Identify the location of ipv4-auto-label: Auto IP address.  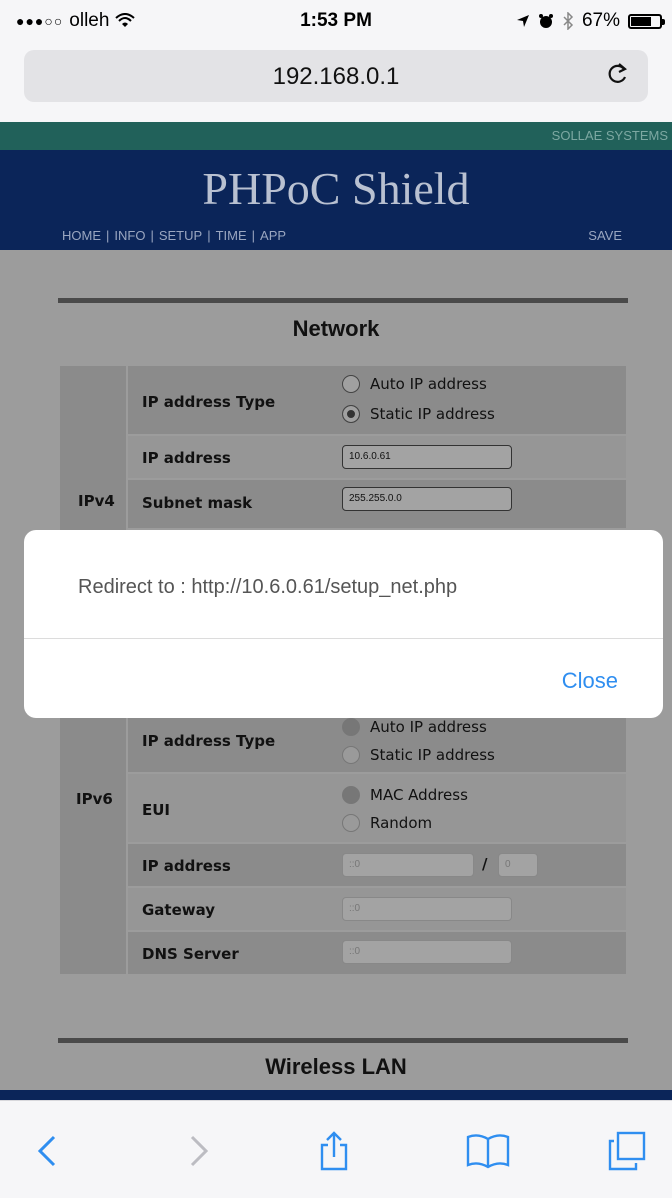
(428, 384).